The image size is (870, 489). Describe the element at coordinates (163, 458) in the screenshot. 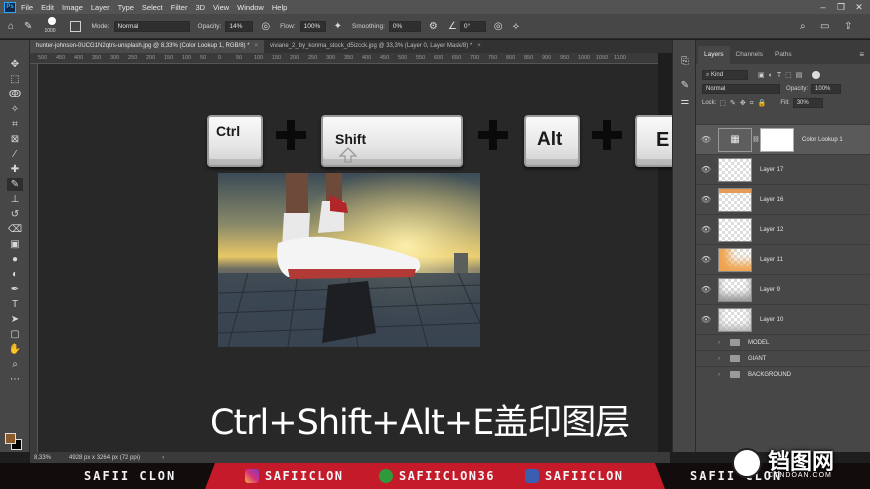

I see `status-arrow-icon: ›` at that location.